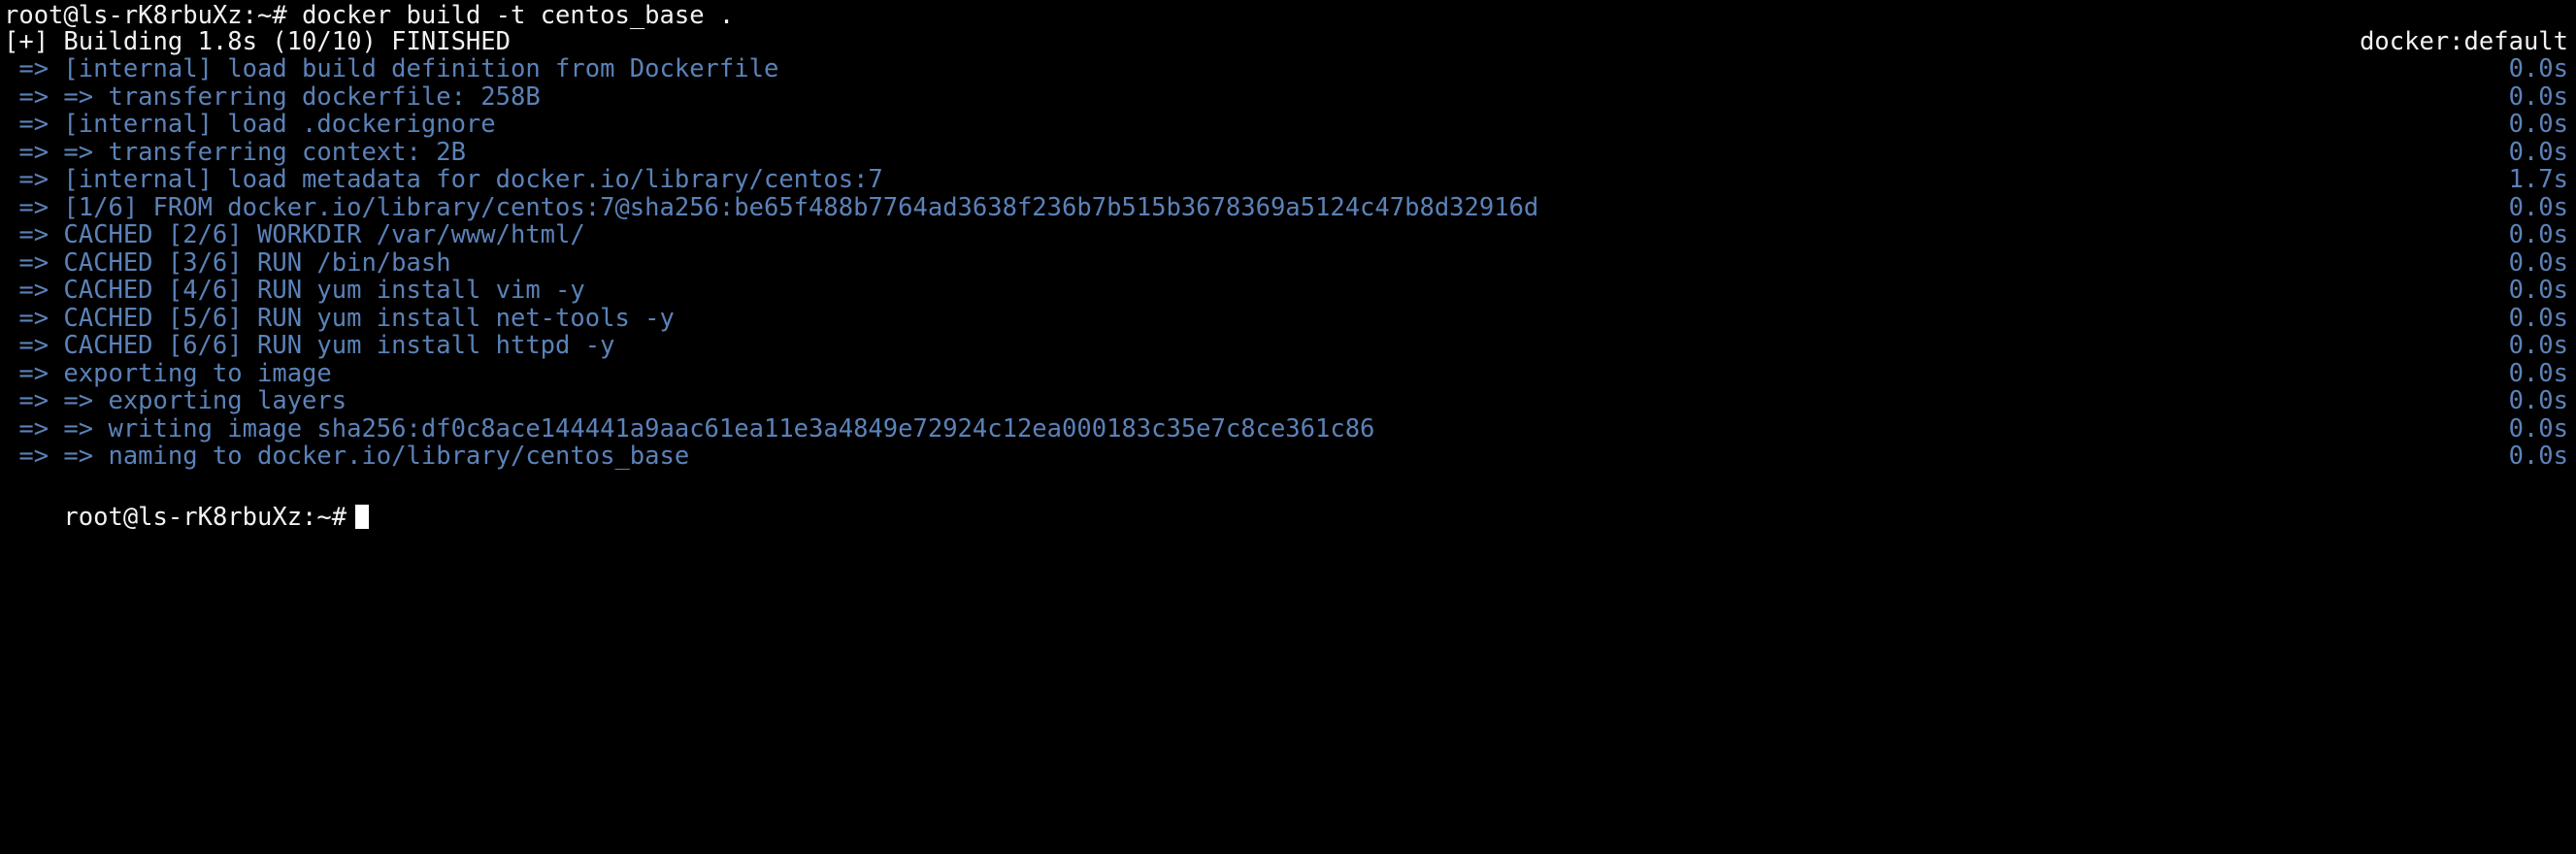  I want to click on command-text: docker build -t centos_base ., so click(519, 16).